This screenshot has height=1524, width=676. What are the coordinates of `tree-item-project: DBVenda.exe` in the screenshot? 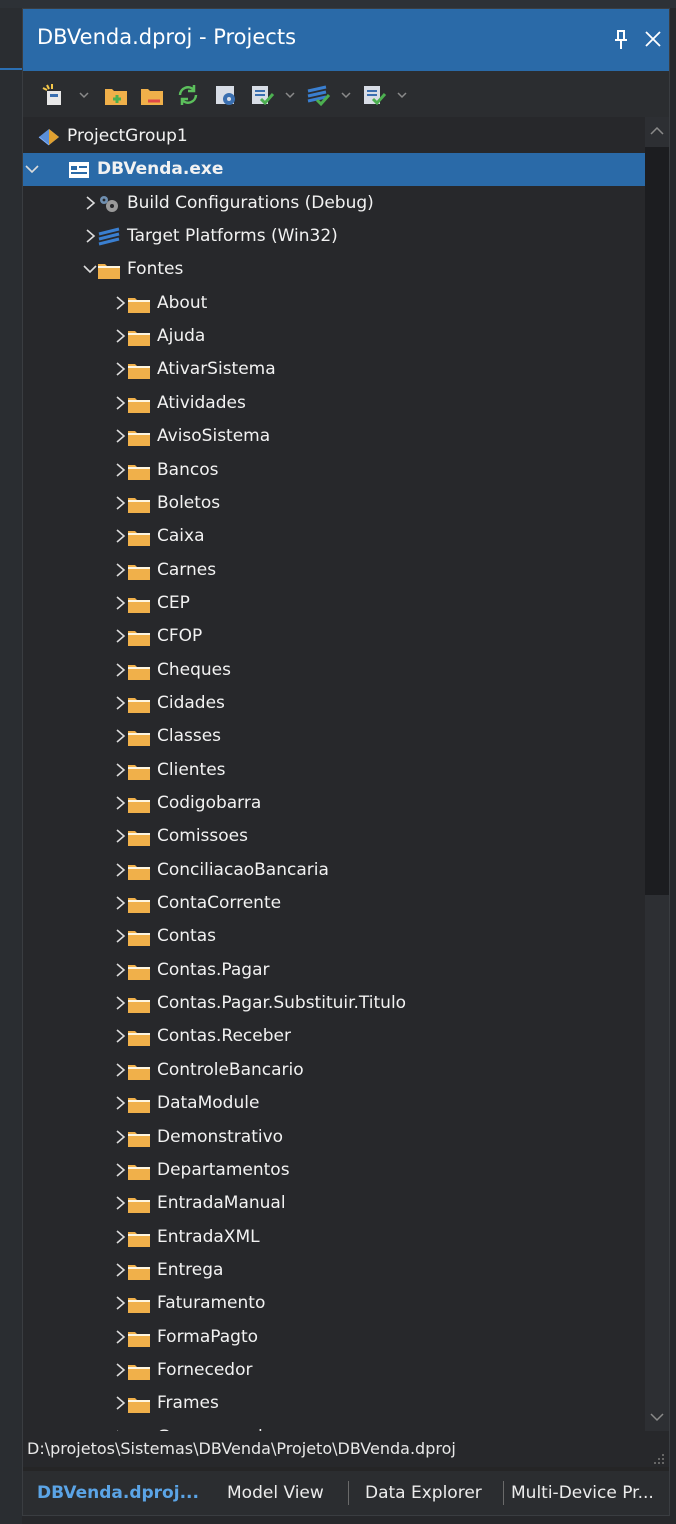 It's located at (334, 170).